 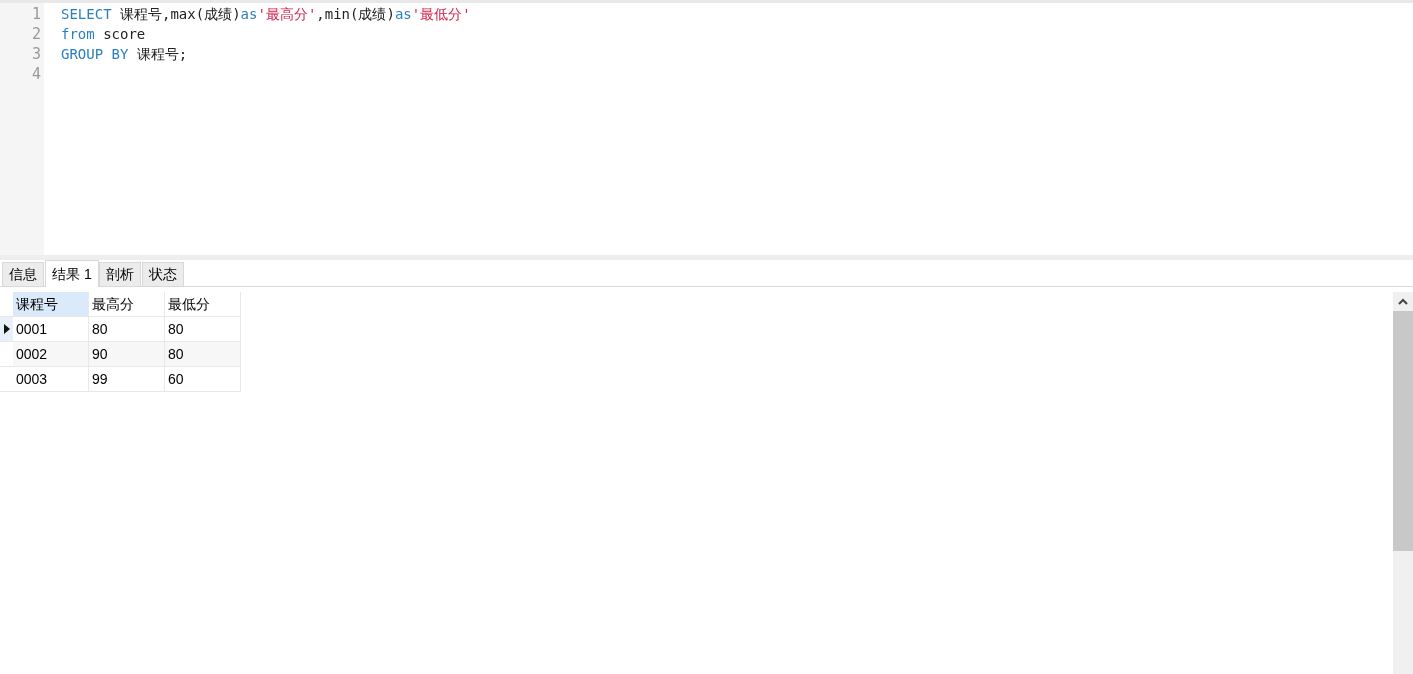 I want to click on row-indicator, so click(x=6, y=329).